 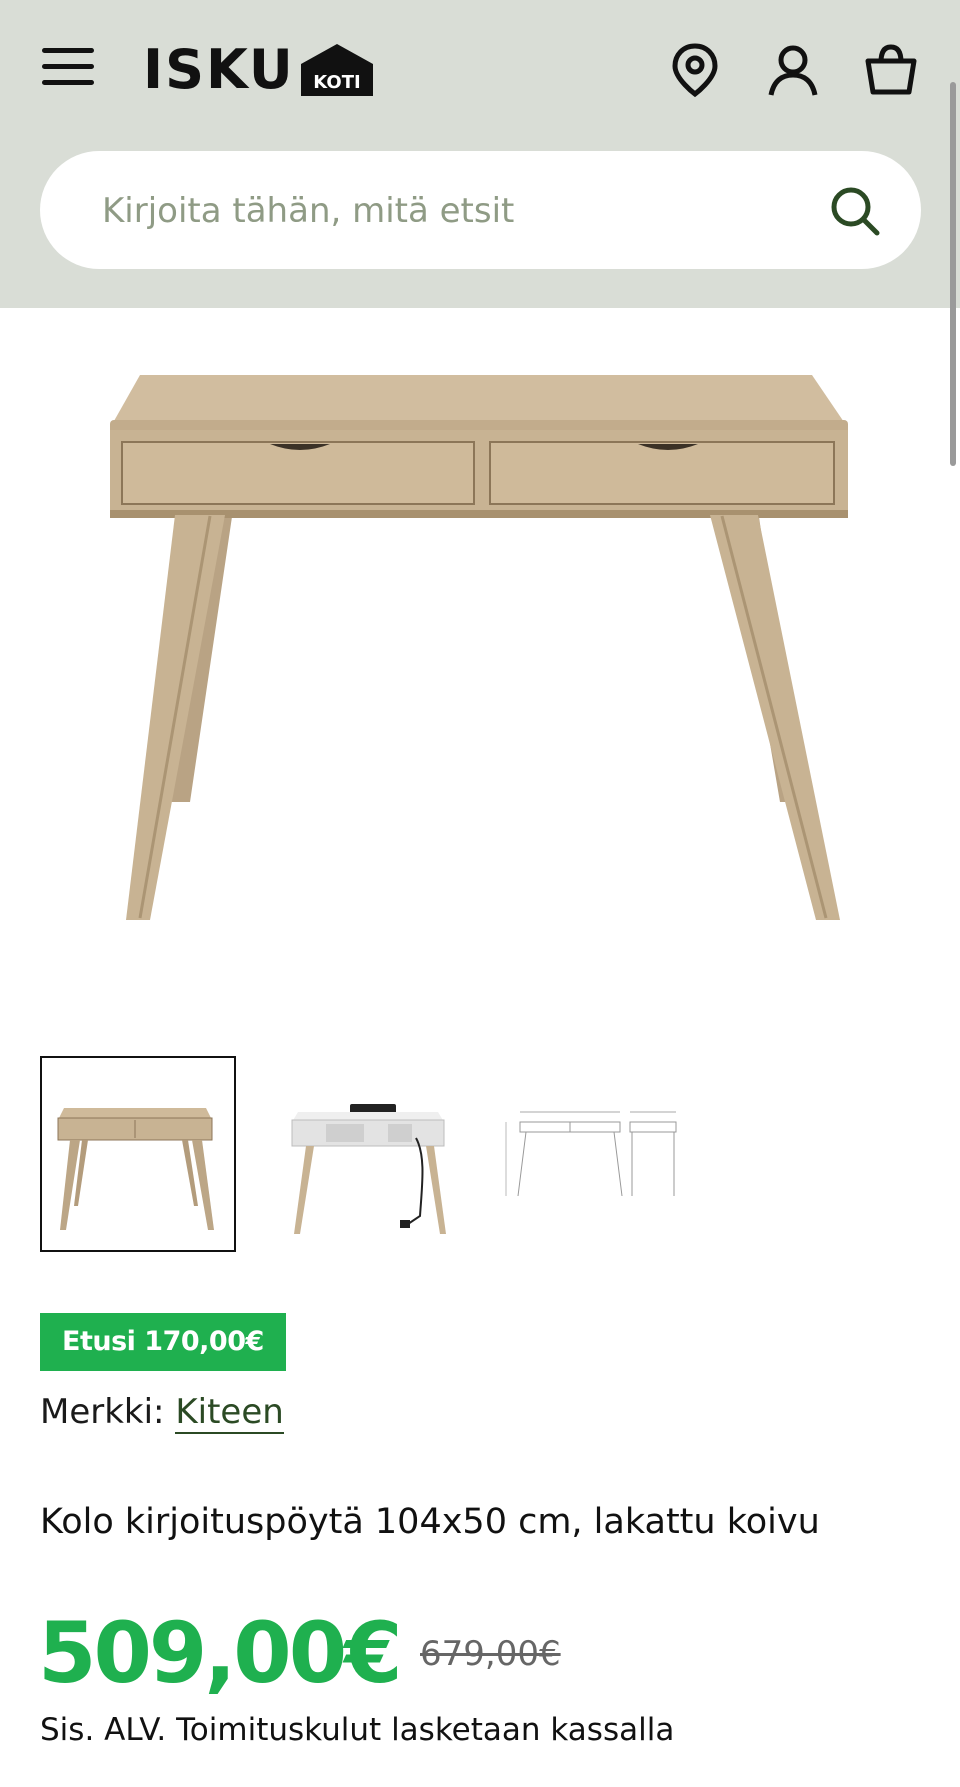 I want to click on dimension-drawing-thumbnail-image, so click(x=591, y=1154).